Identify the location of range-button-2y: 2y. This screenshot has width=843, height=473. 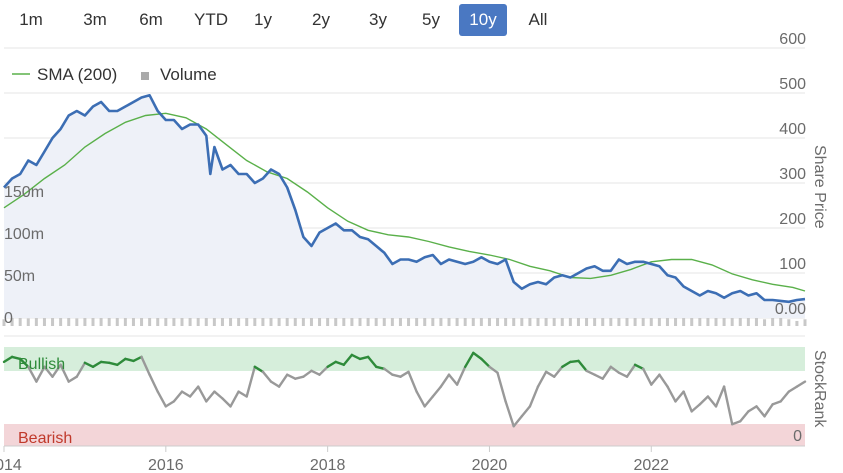
(321, 20).